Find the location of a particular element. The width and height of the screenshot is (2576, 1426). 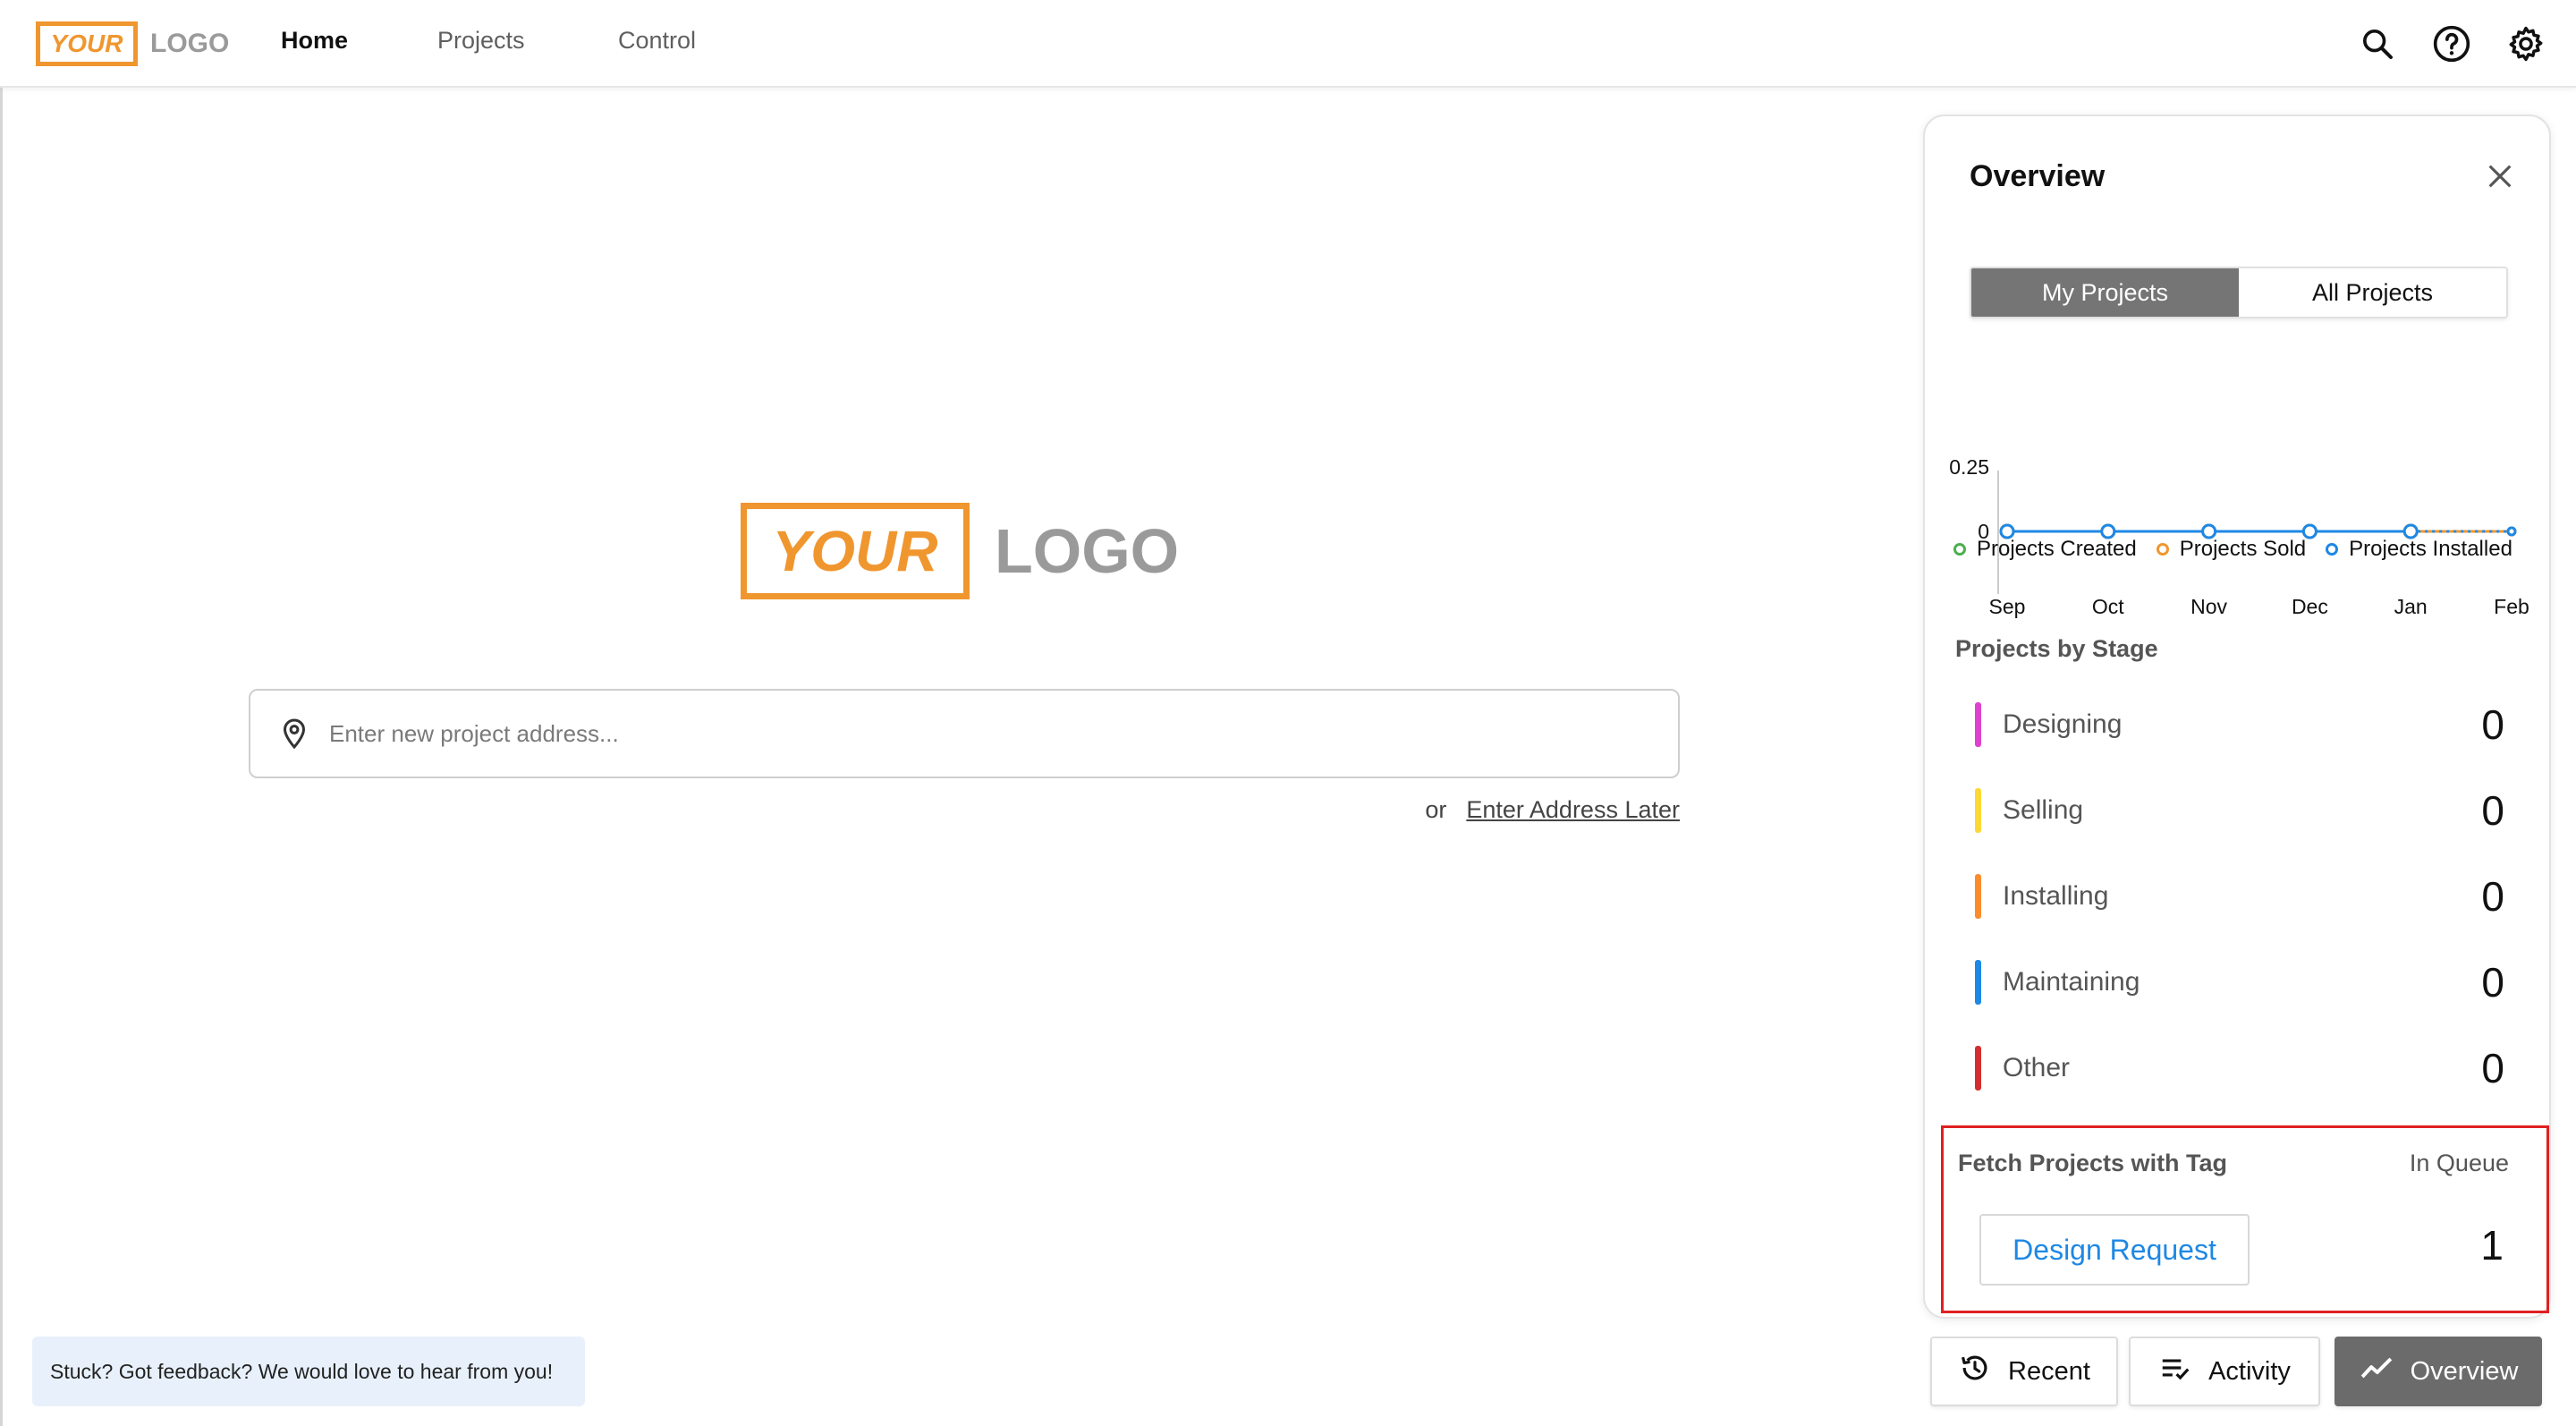

stage-name: Selling is located at coordinates (2043, 810).